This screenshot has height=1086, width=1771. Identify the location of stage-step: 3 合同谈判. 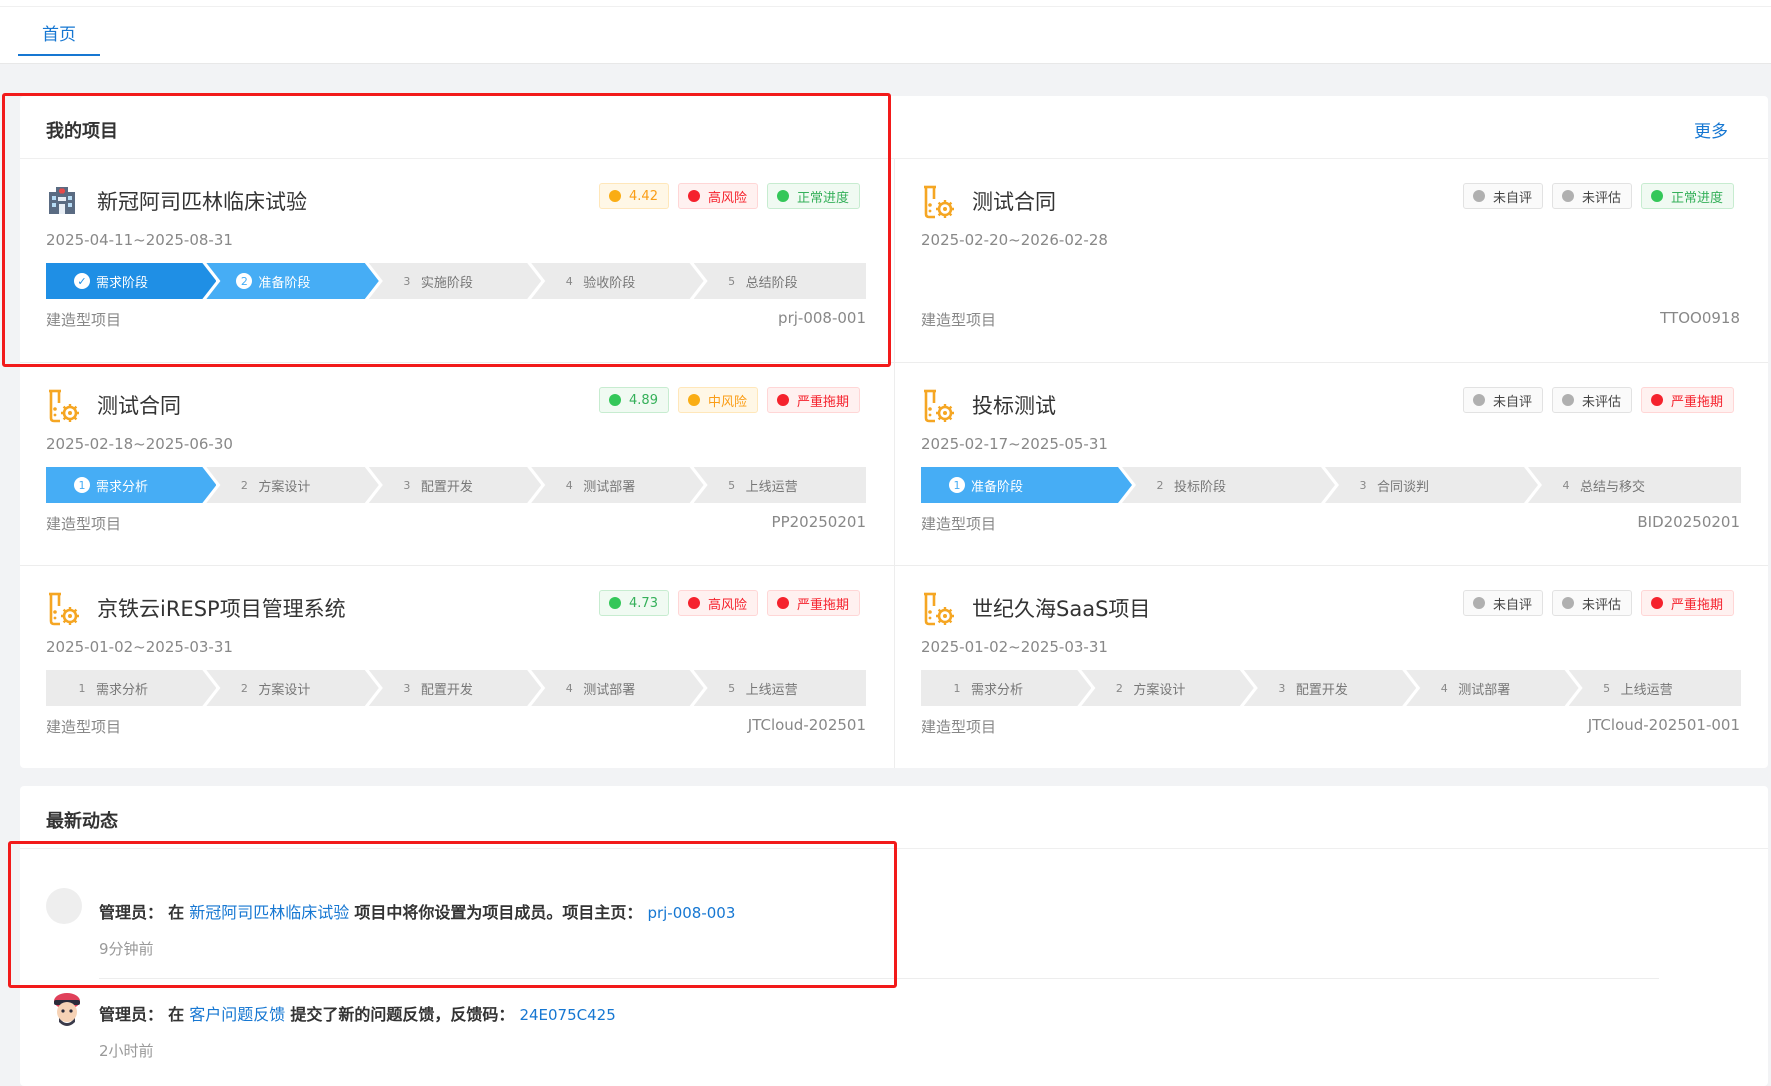
(1431, 485).